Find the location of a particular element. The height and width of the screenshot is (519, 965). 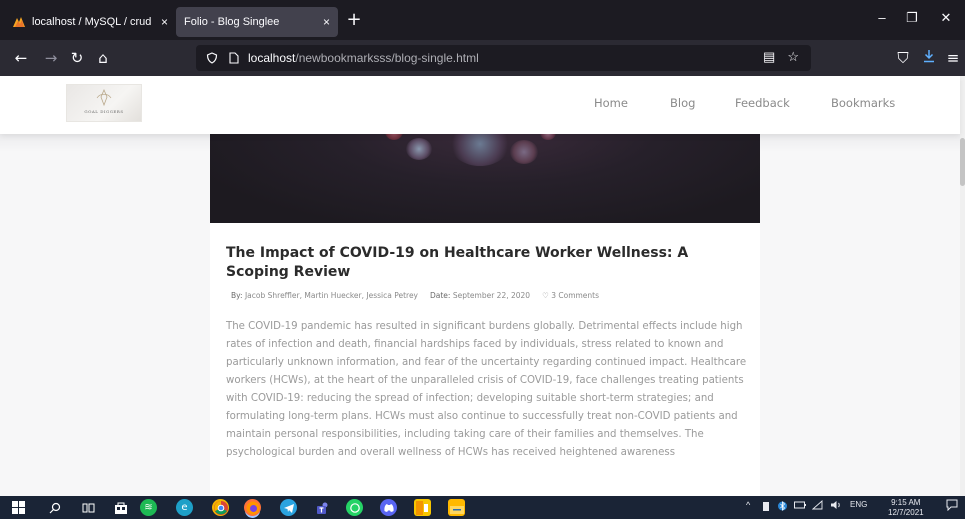

scrollbar-thumb is located at coordinates (962, 162).